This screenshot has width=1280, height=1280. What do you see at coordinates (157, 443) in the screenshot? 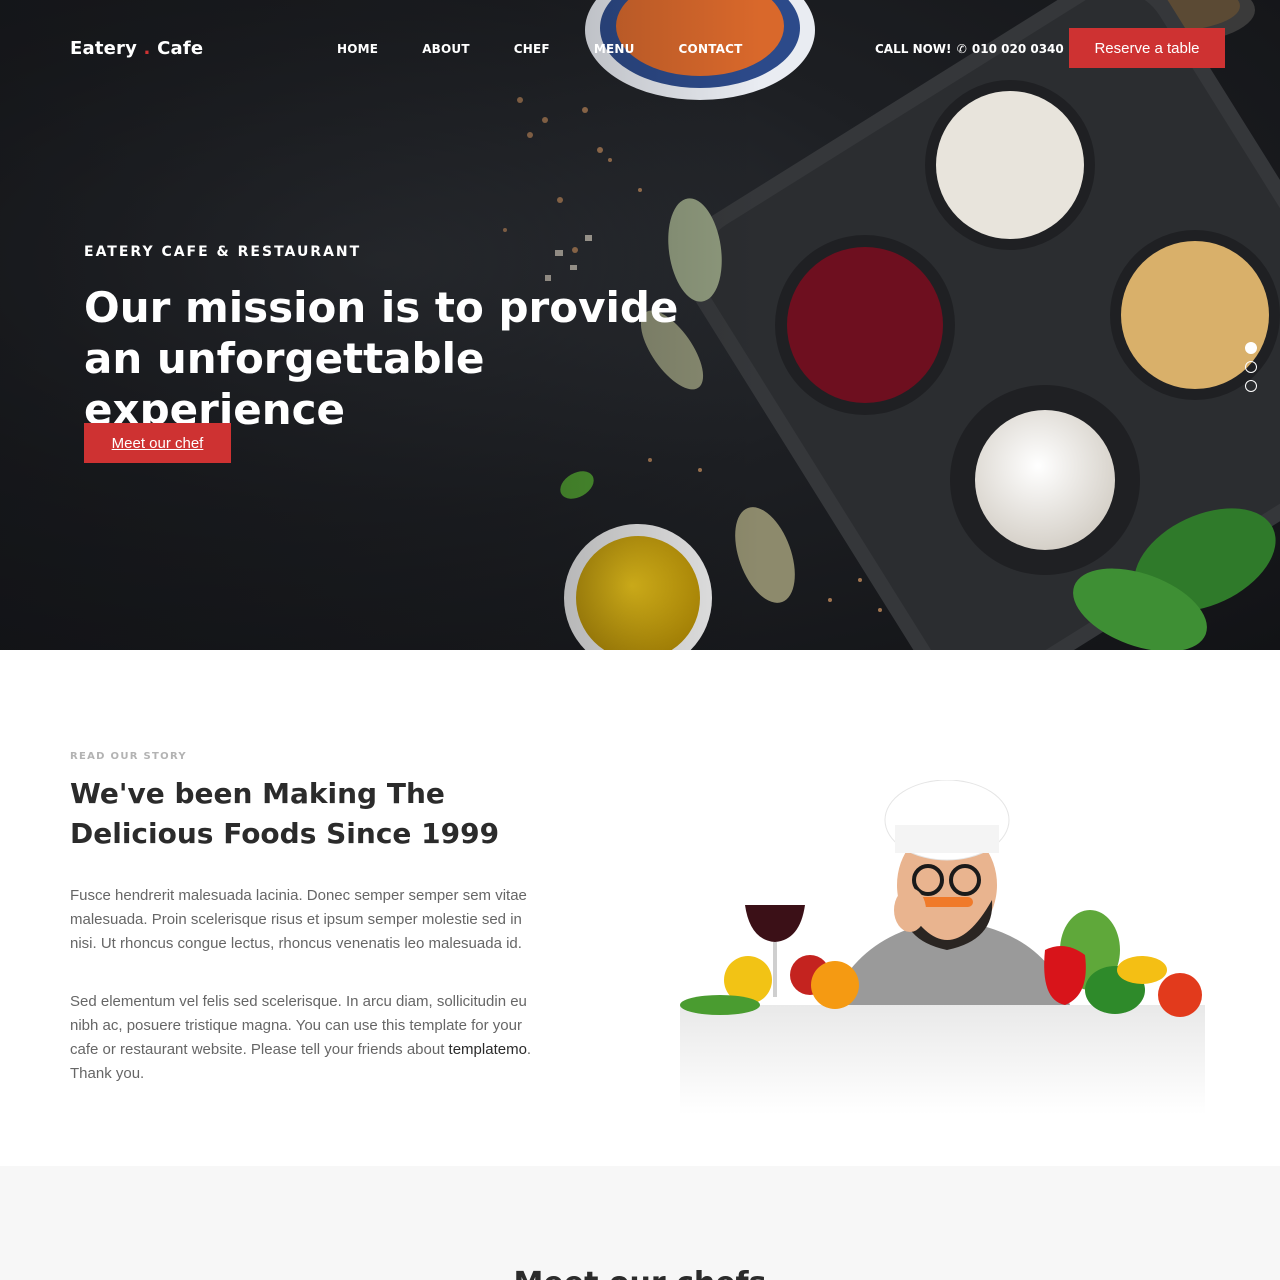
I see `meet-chef-button: Meet our chef` at bounding box center [157, 443].